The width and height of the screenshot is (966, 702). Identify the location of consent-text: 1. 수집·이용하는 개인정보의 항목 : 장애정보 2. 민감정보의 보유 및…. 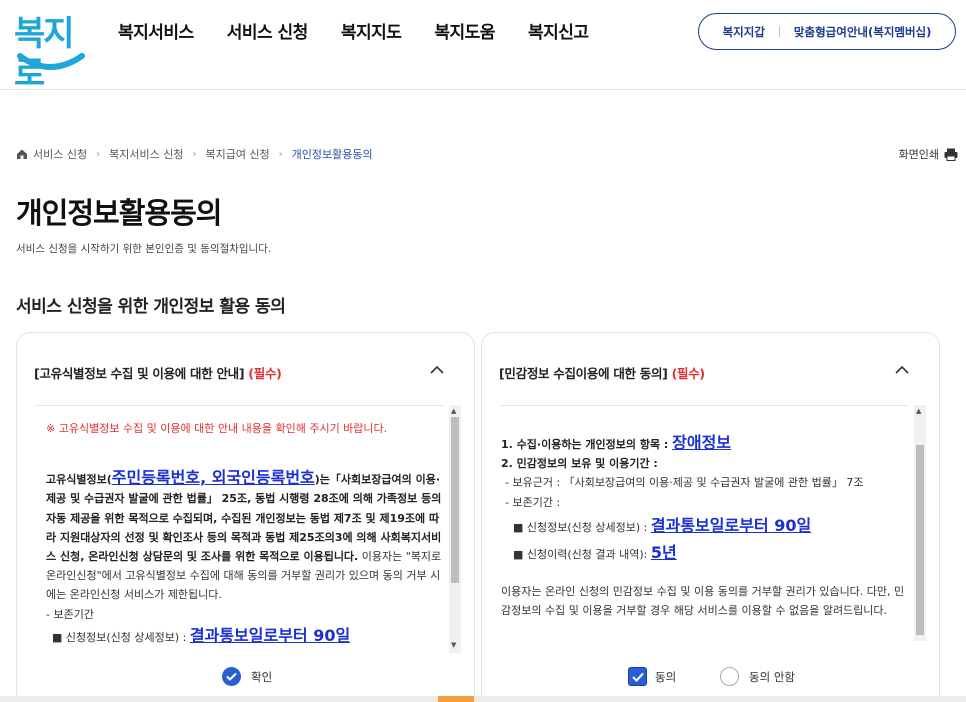
(707, 513).